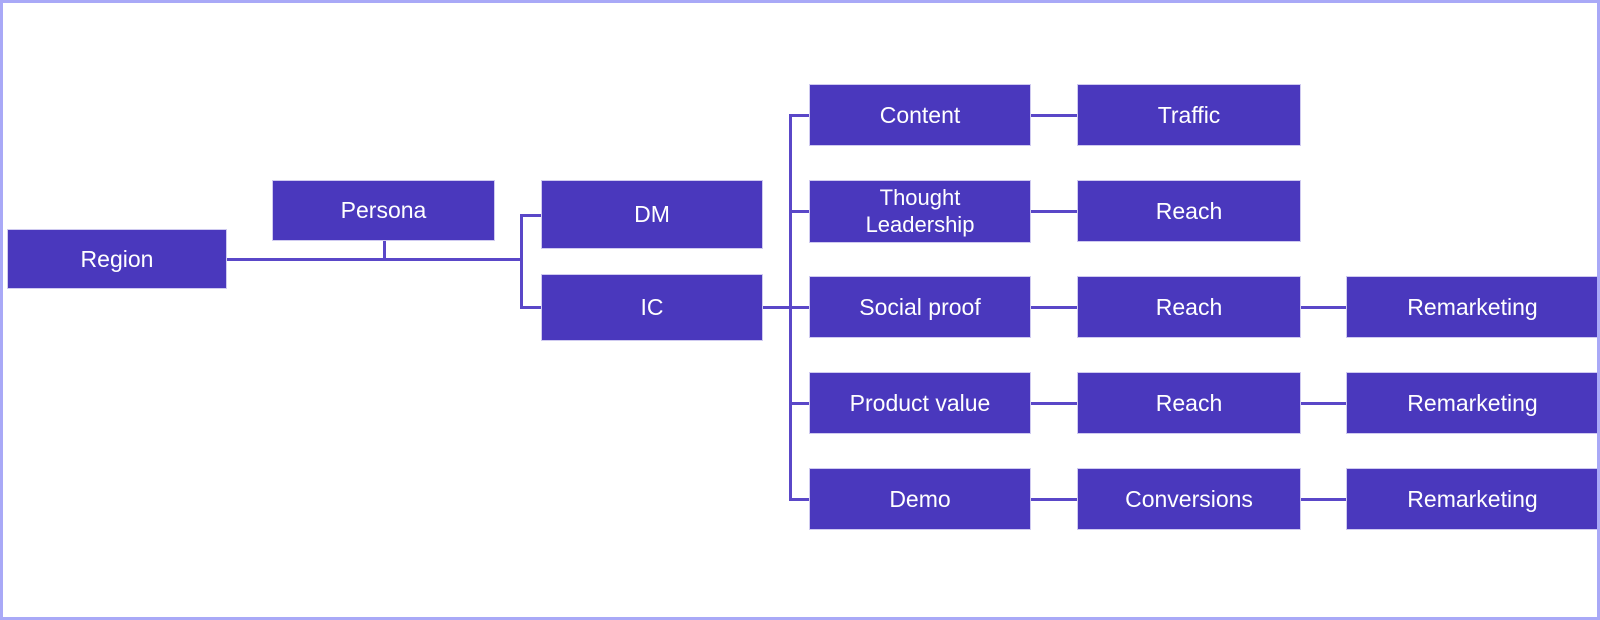 This screenshot has height=620, width=1600. What do you see at coordinates (1189, 211) in the screenshot?
I see `node-reach-thought-leadership: Reach` at bounding box center [1189, 211].